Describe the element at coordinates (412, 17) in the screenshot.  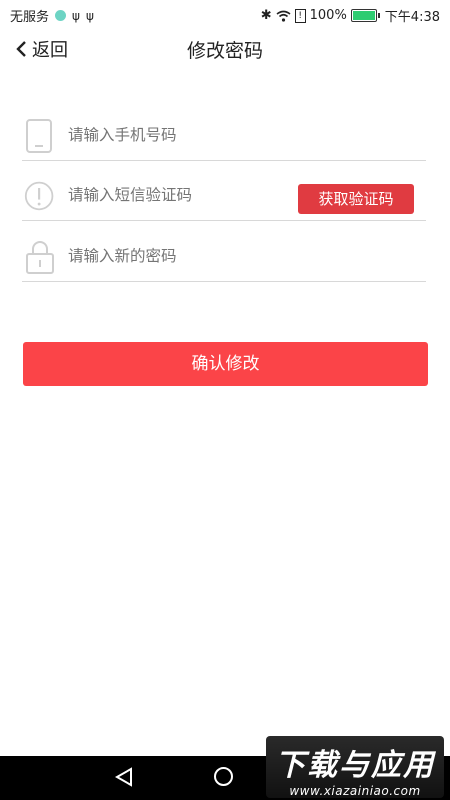
I see `time-text: 下午4:38` at that location.